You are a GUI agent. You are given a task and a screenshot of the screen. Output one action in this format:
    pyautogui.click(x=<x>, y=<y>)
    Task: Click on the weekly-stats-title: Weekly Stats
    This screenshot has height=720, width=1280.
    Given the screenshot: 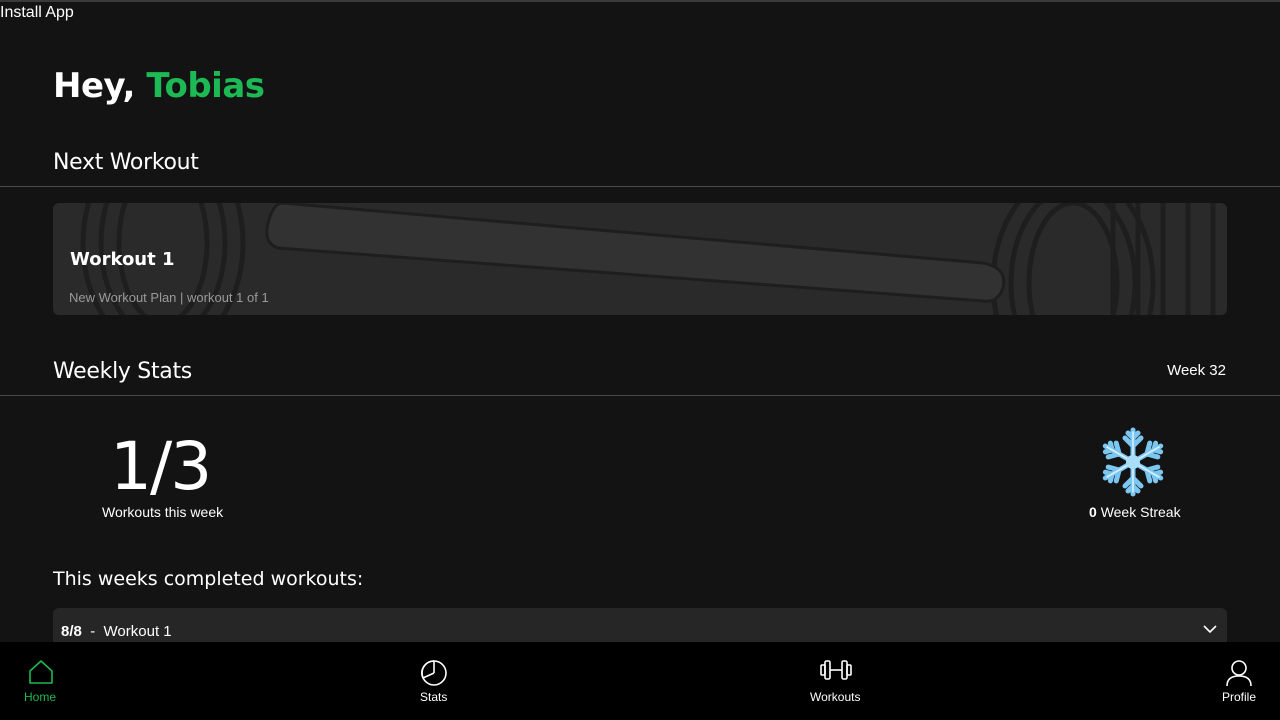 What is the action you would take?
    pyautogui.click(x=122, y=371)
    